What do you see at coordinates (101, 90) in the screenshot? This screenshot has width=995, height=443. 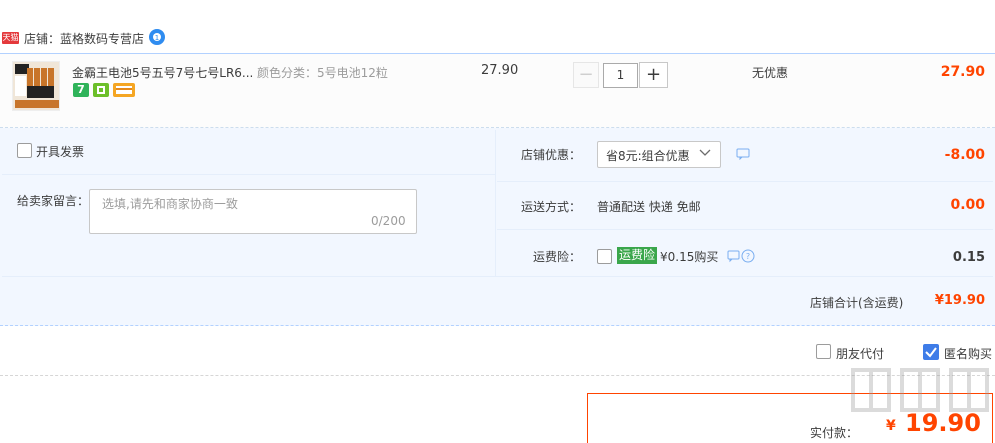 I see `guarantee-badge-icon` at bounding box center [101, 90].